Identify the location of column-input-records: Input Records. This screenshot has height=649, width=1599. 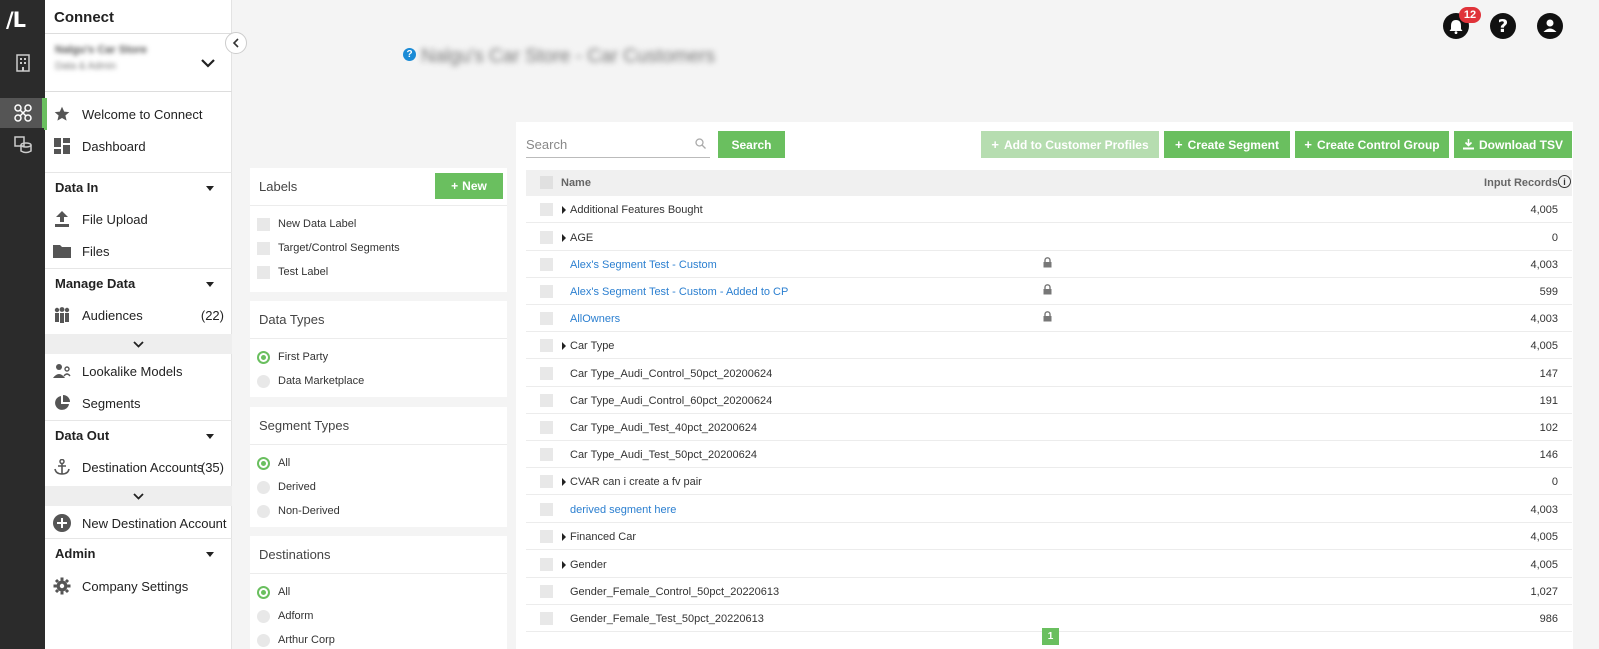
(1521, 183).